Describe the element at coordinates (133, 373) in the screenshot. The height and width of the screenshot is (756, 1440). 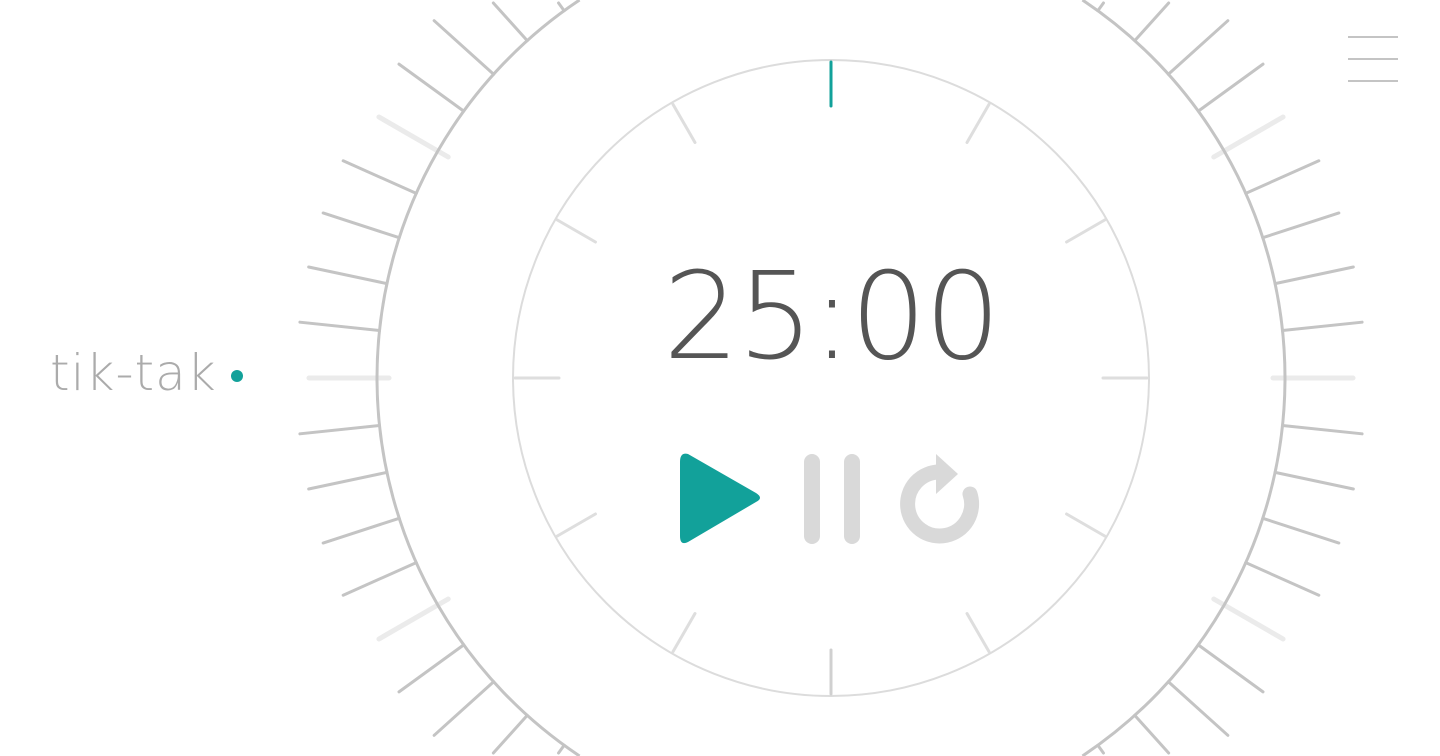
I see `brand-name: tik-tak` at that location.